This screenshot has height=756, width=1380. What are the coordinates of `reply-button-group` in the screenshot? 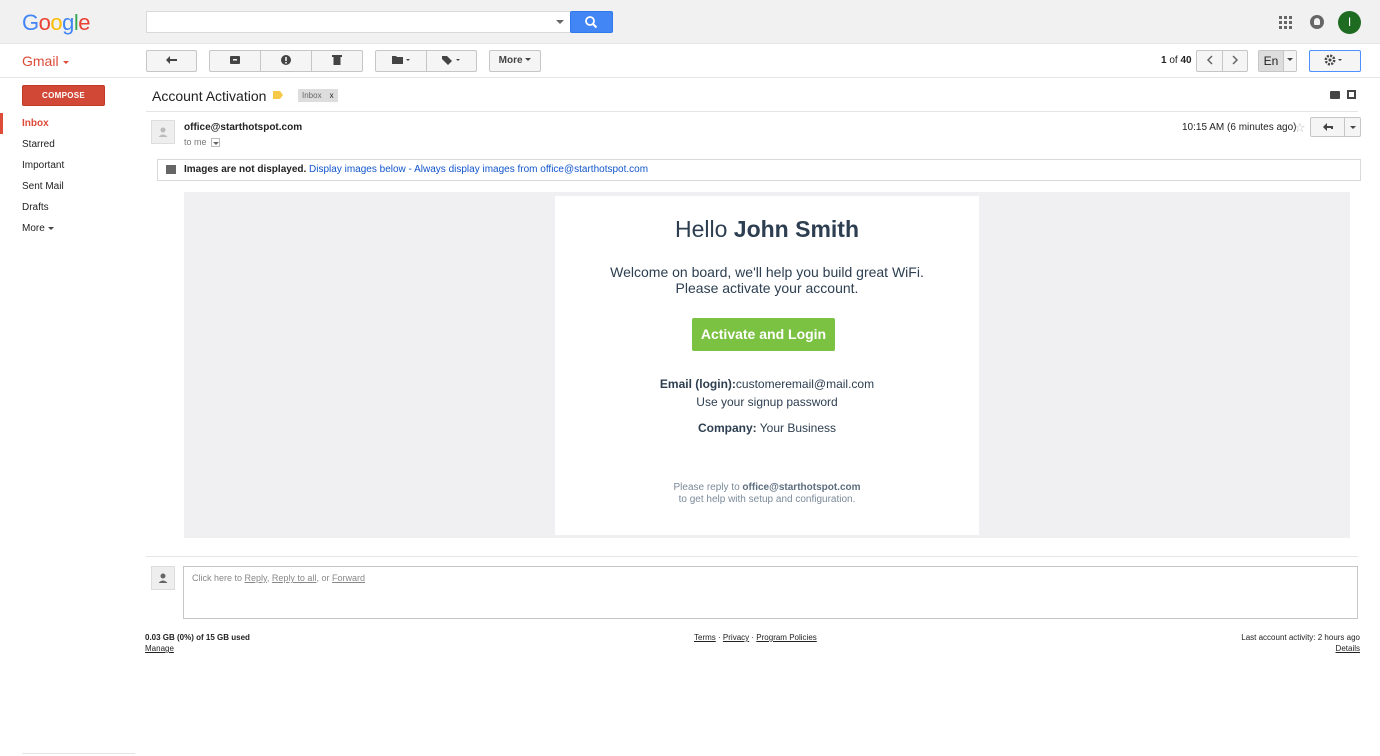 It's located at (1335, 127).